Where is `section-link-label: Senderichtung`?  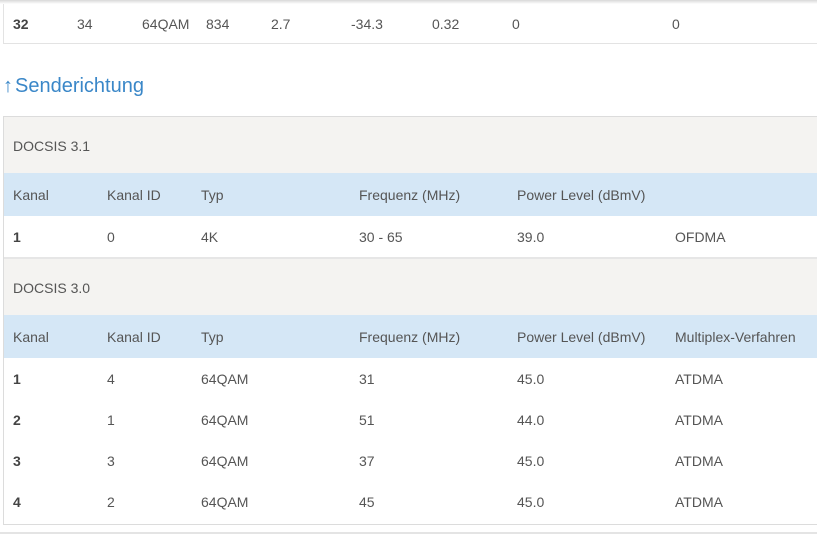 section-link-label: Senderichtung is located at coordinates (79, 86).